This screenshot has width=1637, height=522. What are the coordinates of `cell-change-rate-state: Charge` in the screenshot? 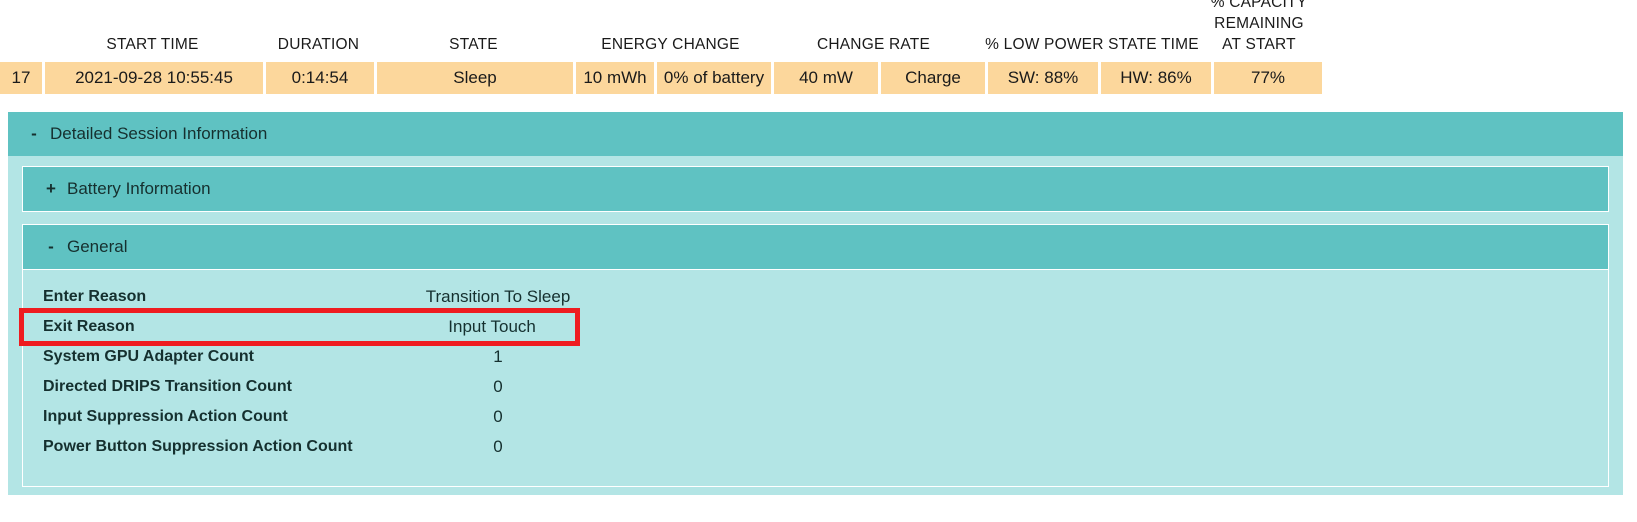 It's located at (933, 78).